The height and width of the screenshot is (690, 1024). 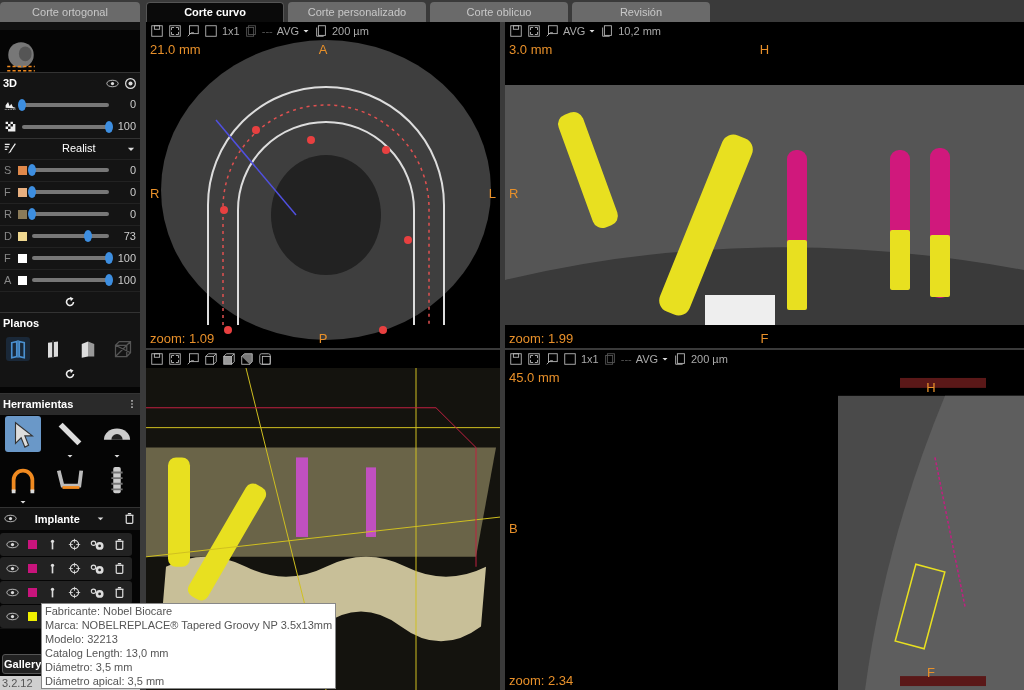 What do you see at coordinates (8, 280) in the screenshot?
I see `channel-letter: A` at bounding box center [8, 280].